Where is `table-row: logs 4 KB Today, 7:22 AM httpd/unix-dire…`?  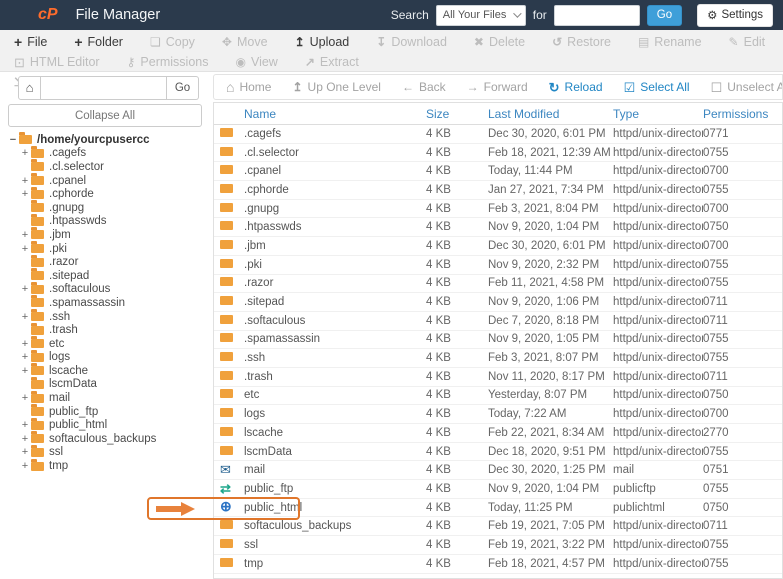 table-row: logs 4 KB Today, 7:22 AM httpd/unix-dire… is located at coordinates (498, 414).